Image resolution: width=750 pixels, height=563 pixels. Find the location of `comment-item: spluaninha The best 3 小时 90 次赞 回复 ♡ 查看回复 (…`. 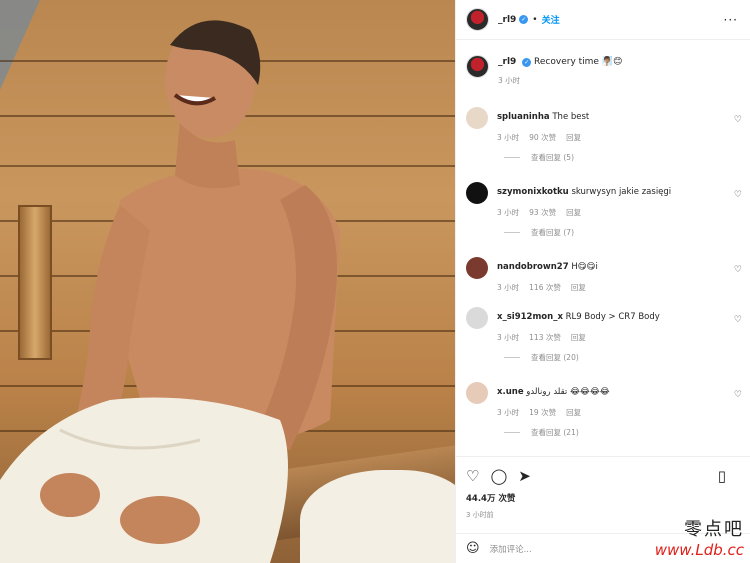

comment-item: spluaninha The best 3 小时 90 次赞 回复 ♡ 查看回复 (… is located at coordinates (603, 144).